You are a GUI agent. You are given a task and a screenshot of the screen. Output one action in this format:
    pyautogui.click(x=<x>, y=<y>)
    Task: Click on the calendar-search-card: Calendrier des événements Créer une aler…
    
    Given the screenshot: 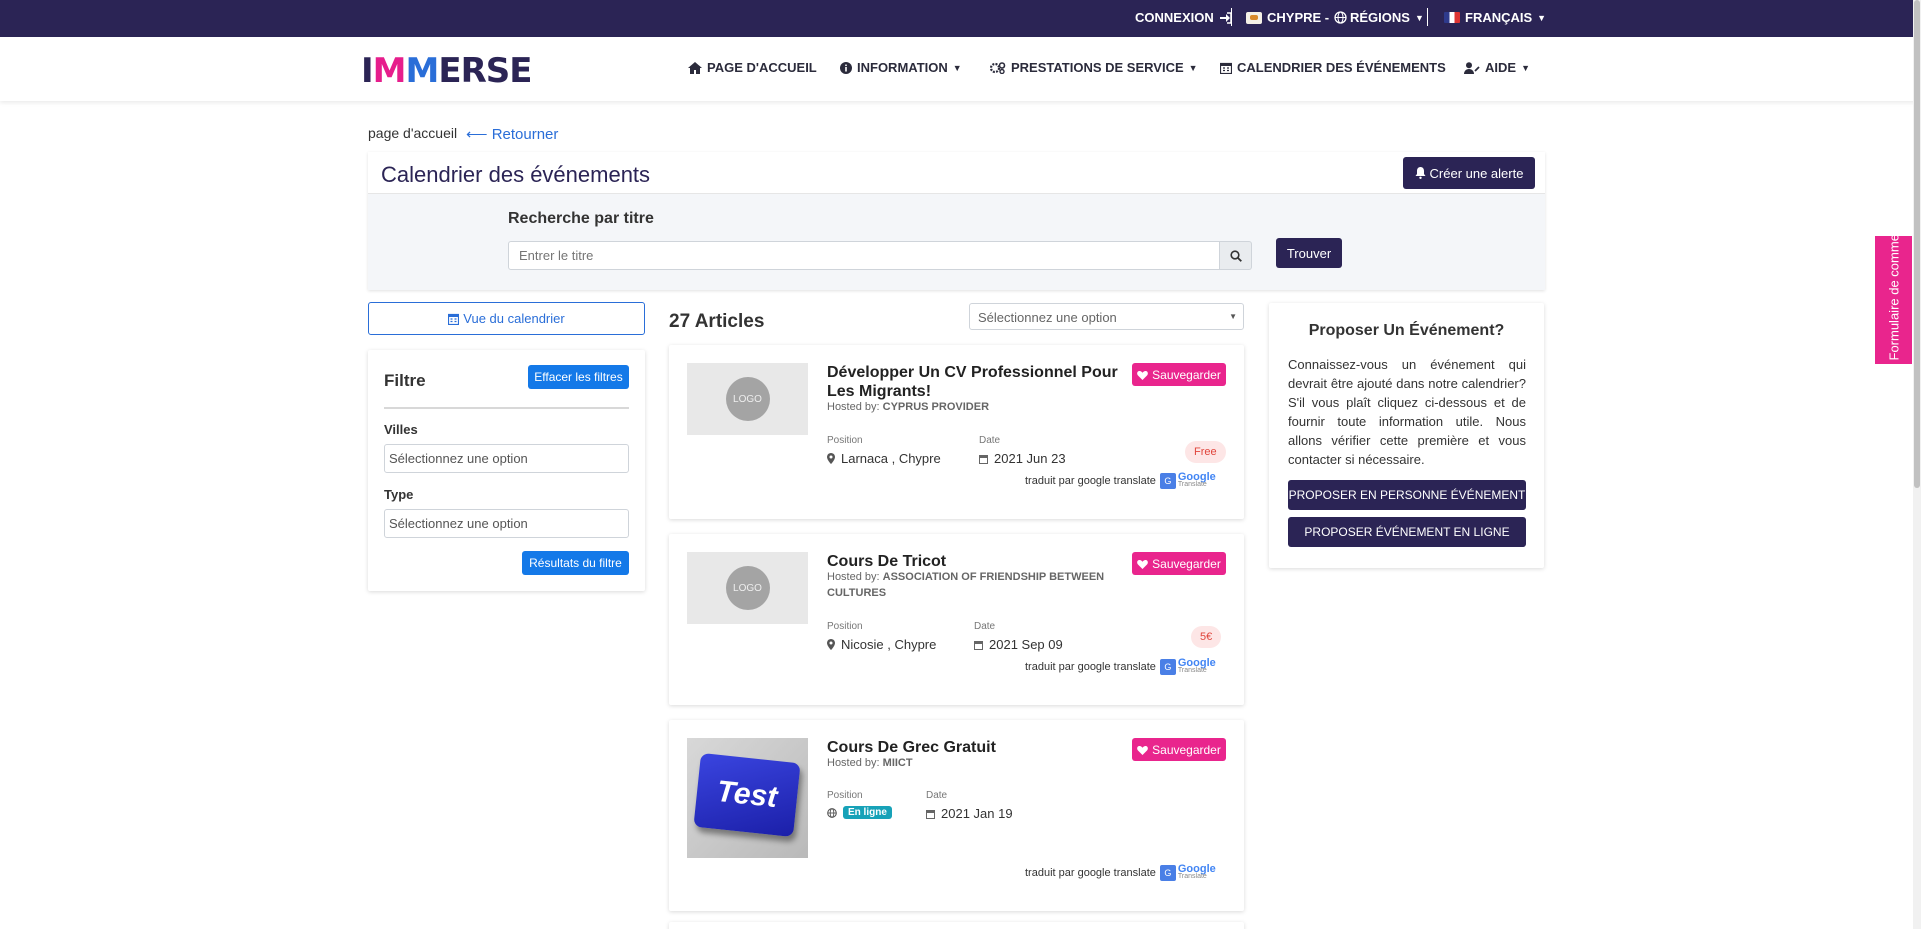 What is the action you would take?
    pyautogui.click(x=956, y=221)
    